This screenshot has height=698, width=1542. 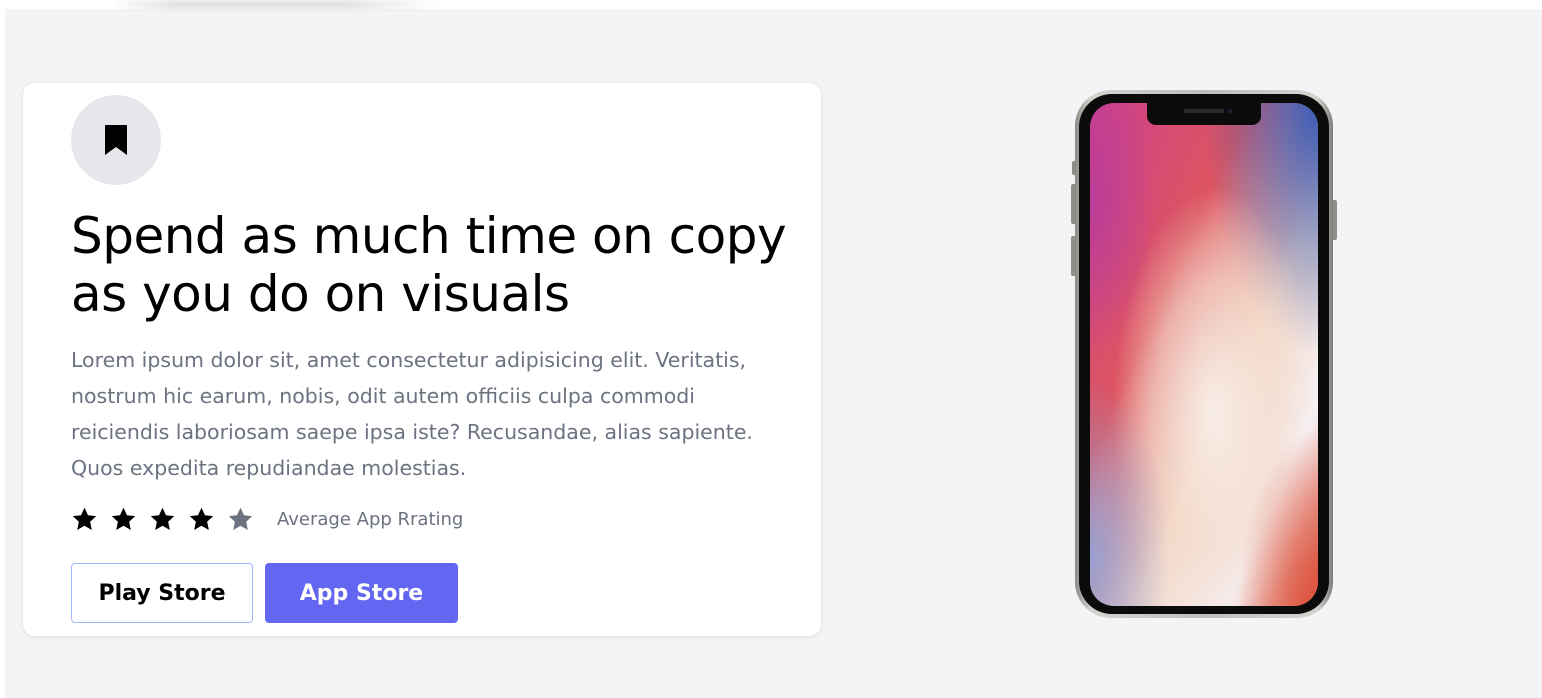 I want to click on left-edge, so click(x=2, y=353).